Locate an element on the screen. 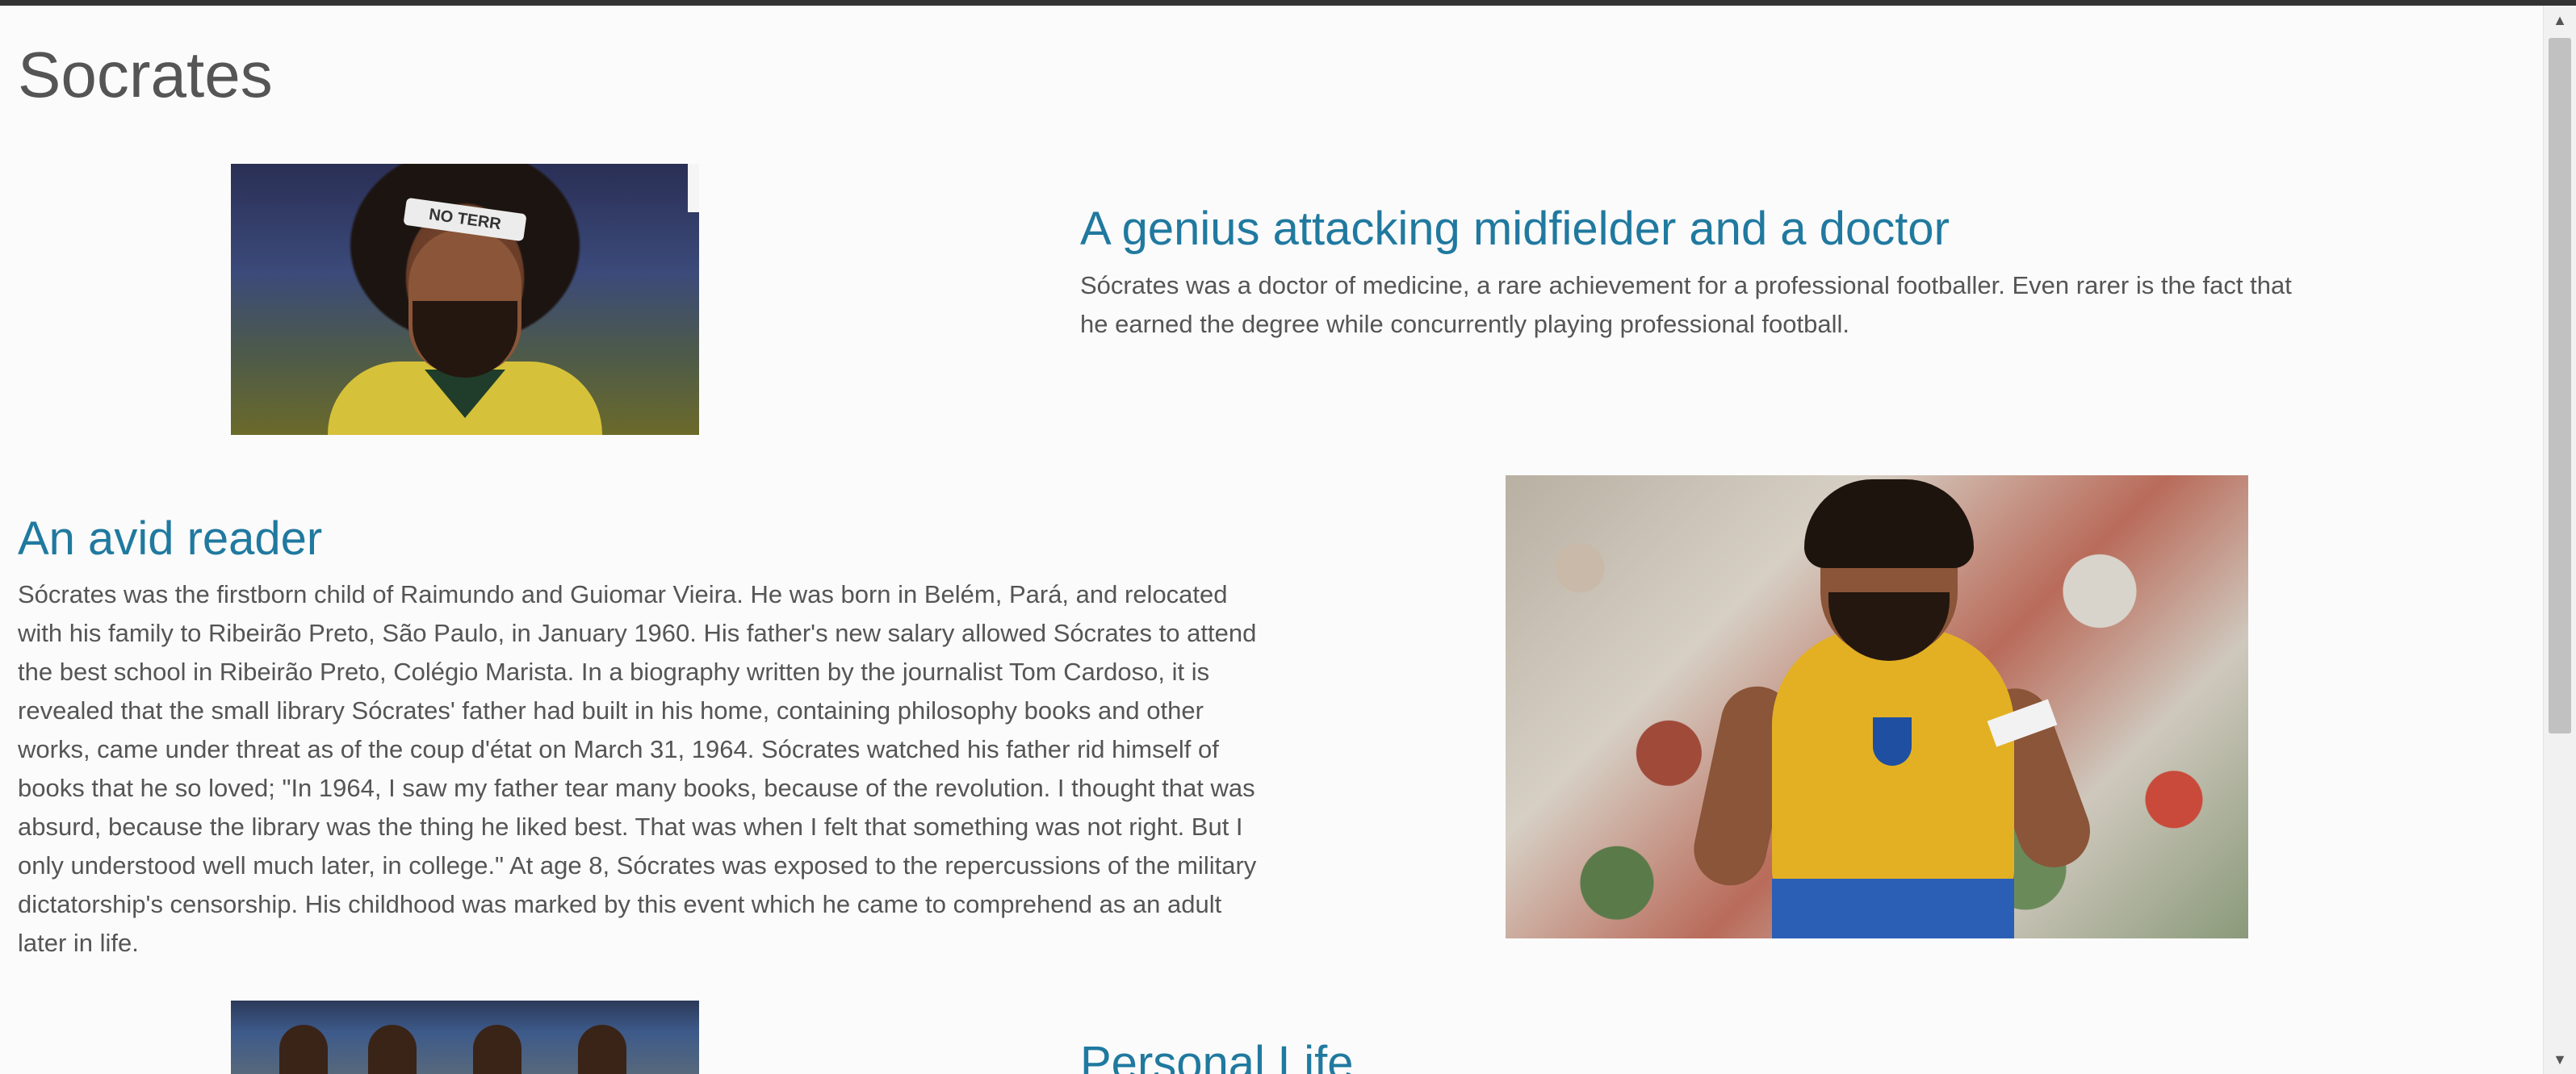 The image size is (2576, 1074). team-photo is located at coordinates (465, 1037).